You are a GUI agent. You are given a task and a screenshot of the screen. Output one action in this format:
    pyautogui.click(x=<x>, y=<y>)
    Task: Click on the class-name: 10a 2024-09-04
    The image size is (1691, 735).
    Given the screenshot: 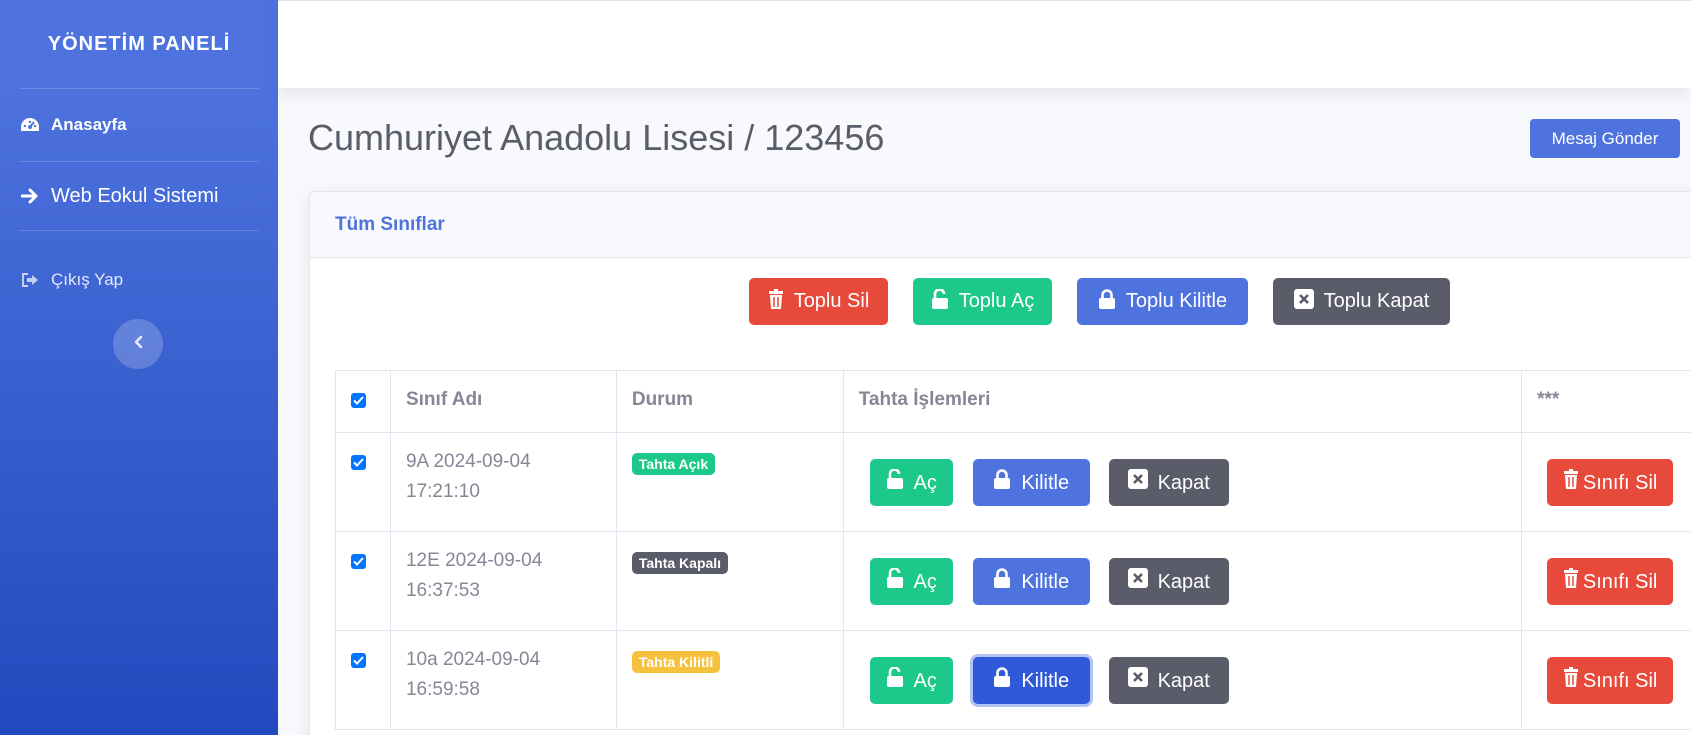 What is the action you would take?
    pyautogui.click(x=473, y=659)
    